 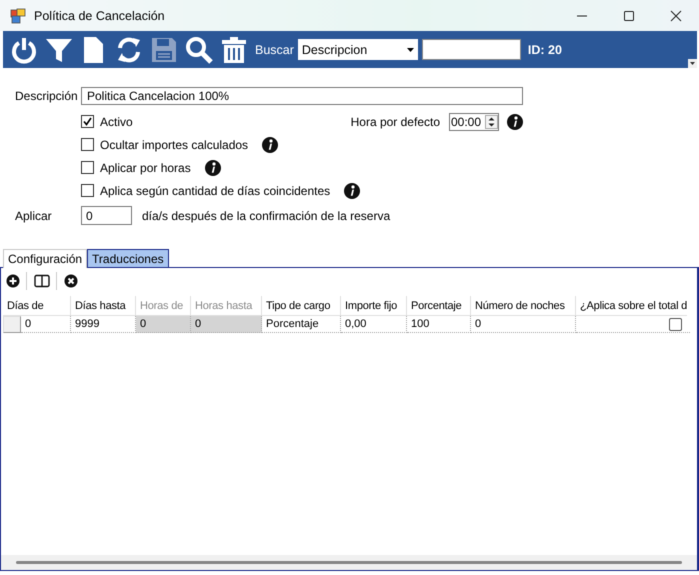 I want to click on tab: Traducciones, so click(x=128, y=258).